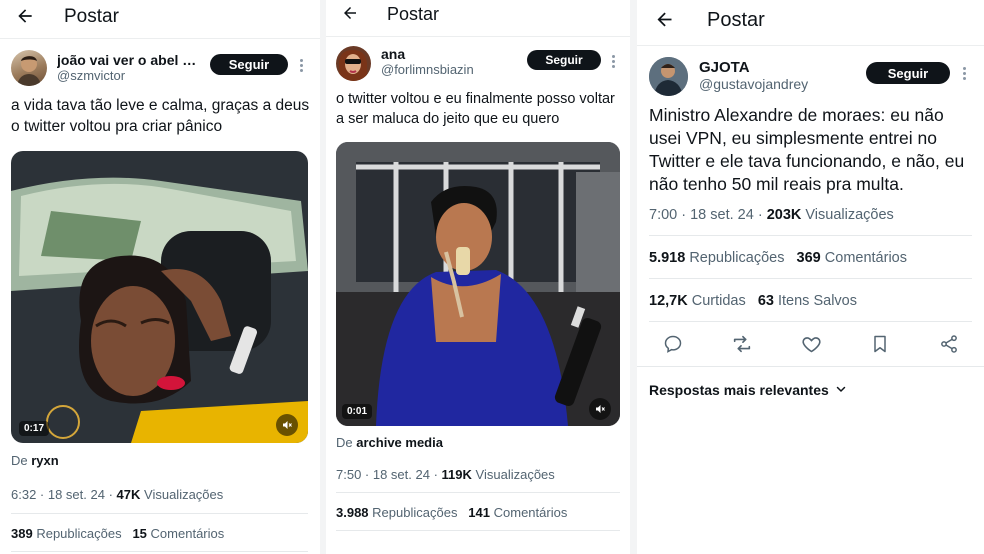 The height and width of the screenshot is (554, 984). I want to click on author-handle: @gustavojandrey, so click(753, 84).